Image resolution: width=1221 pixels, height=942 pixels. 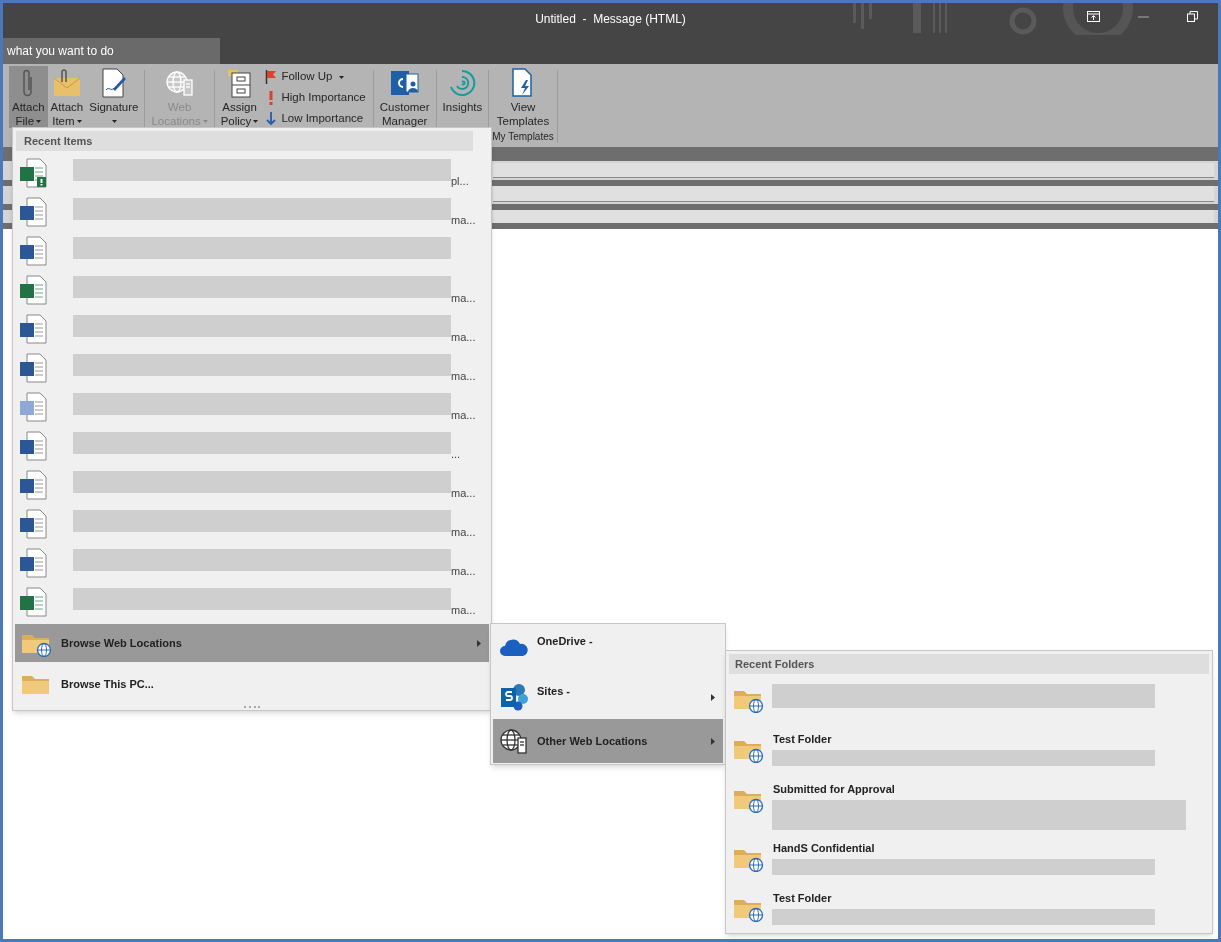 What do you see at coordinates (111, 51) in the screenshot?
I see `tell-me-field: what you want to do` at bounding box center [111, 51].